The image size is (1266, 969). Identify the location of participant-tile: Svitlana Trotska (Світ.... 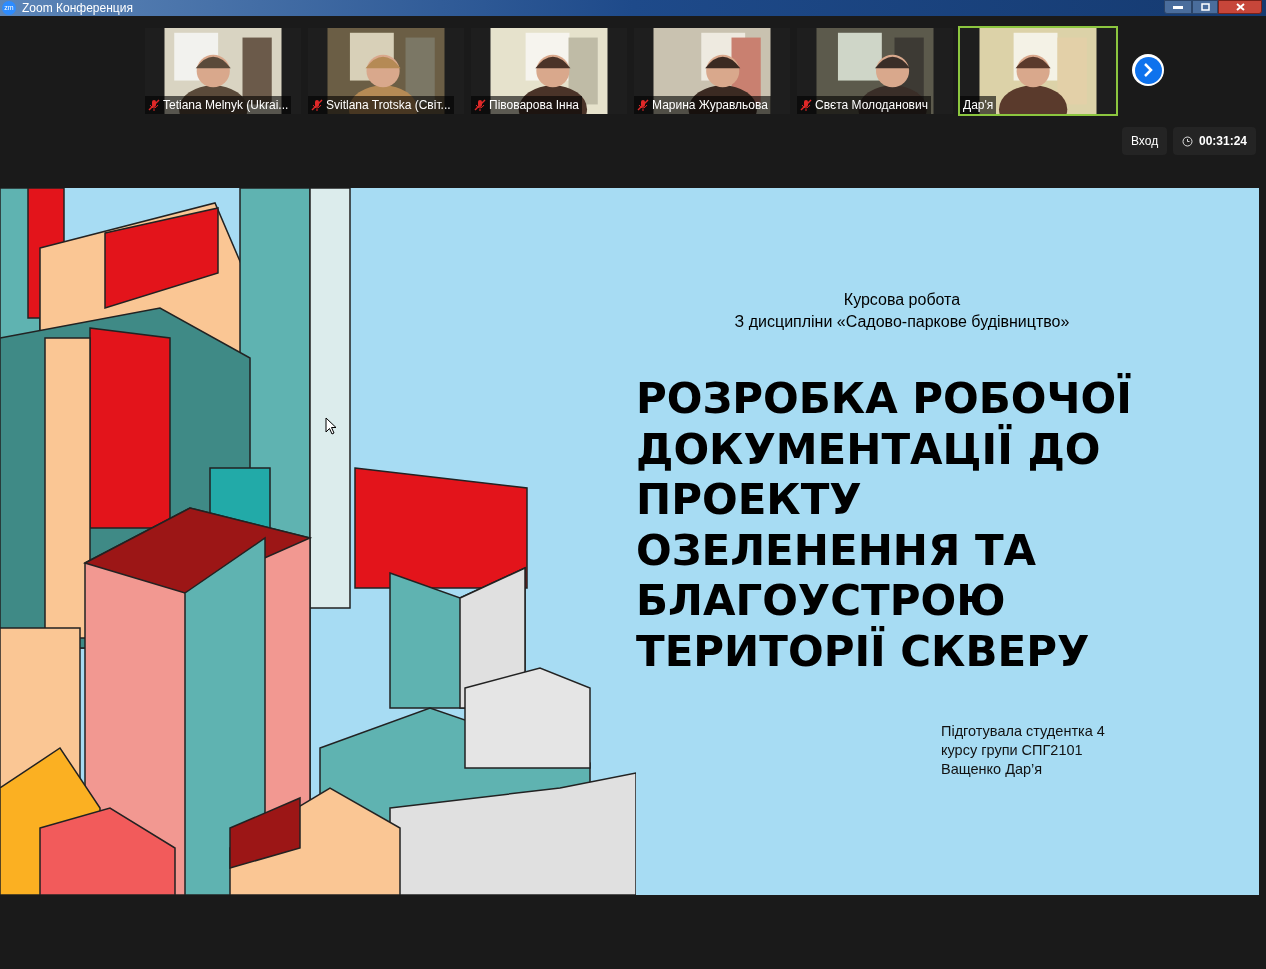
(386, 71).